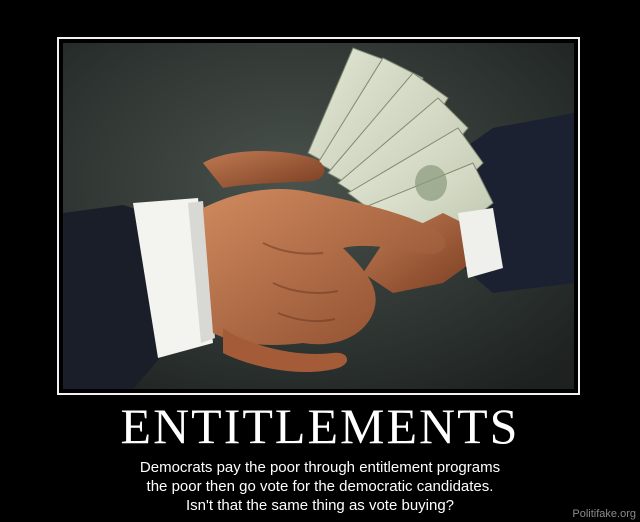 This screenshot has height=522, width=640. I want to click on poster-title: ENTITLEMENTS, so click(320, 426).